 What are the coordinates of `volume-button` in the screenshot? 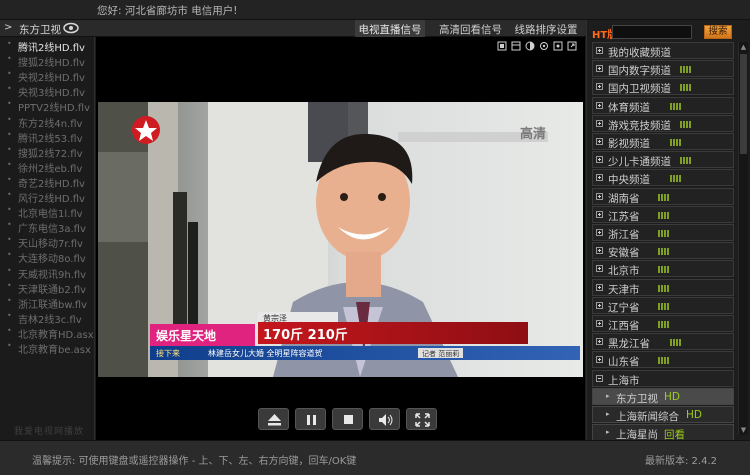 It's located at (384, 419).